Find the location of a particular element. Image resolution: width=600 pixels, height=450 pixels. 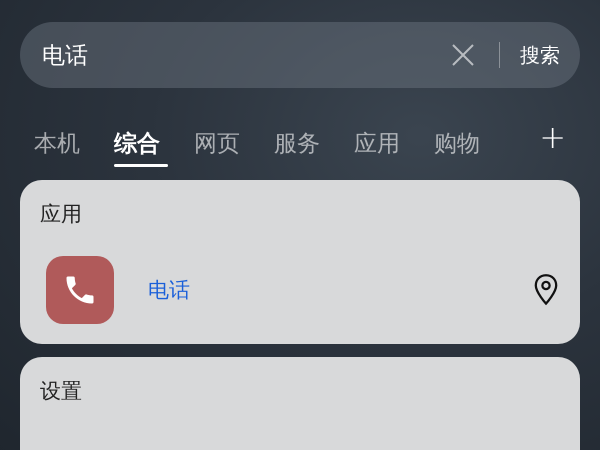

tab: 本机 is located at coordinates (74, 144).